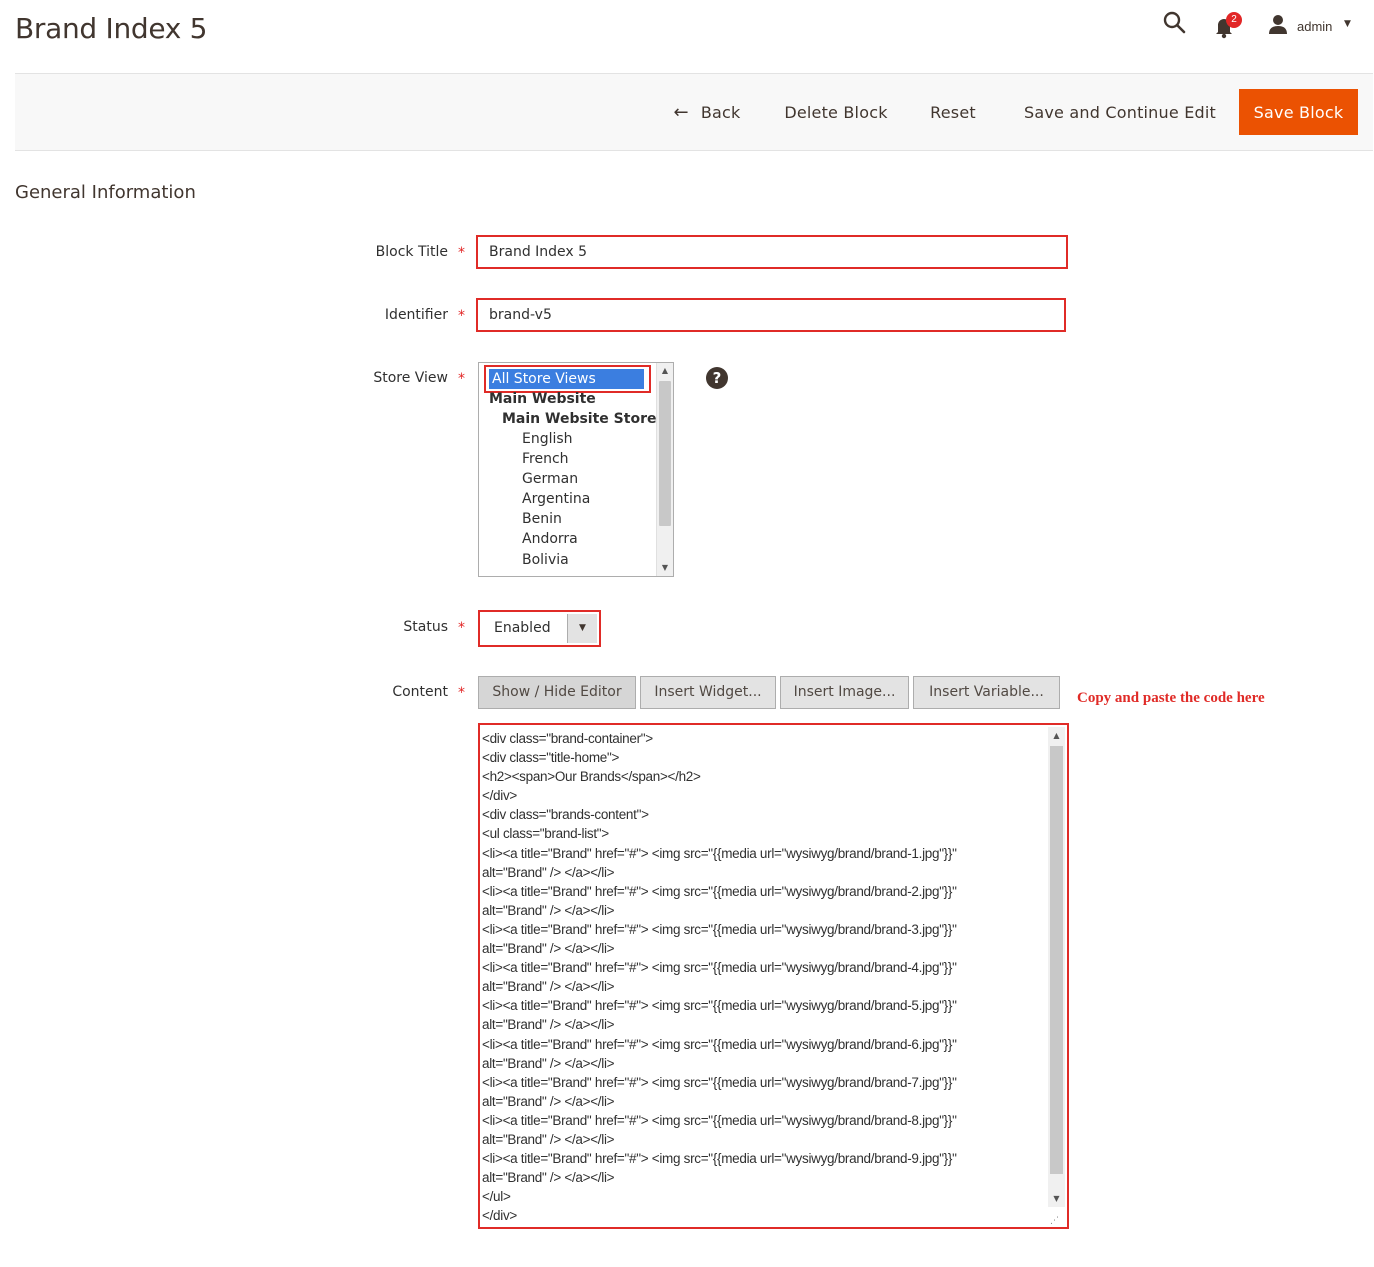  What do you see at coordinates (717, 378) in the screenshot?
I see `help-question-icon: ?` at bounding box center [717, 378].